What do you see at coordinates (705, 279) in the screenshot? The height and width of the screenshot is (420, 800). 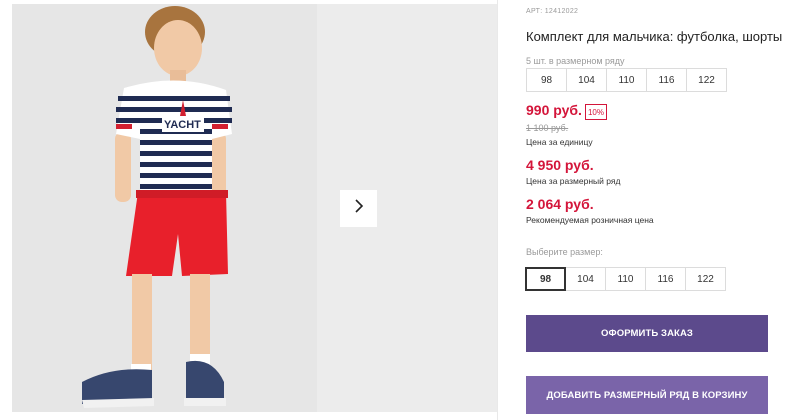 I see `size-option-122: 122` at bounding box center [705, 279].